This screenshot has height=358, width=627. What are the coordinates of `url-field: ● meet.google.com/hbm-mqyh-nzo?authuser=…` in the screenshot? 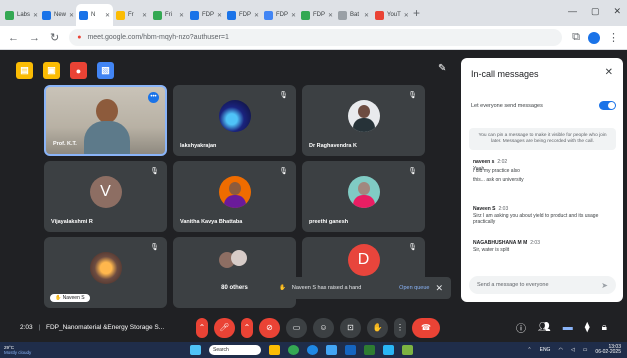 It's located at (316, 37).